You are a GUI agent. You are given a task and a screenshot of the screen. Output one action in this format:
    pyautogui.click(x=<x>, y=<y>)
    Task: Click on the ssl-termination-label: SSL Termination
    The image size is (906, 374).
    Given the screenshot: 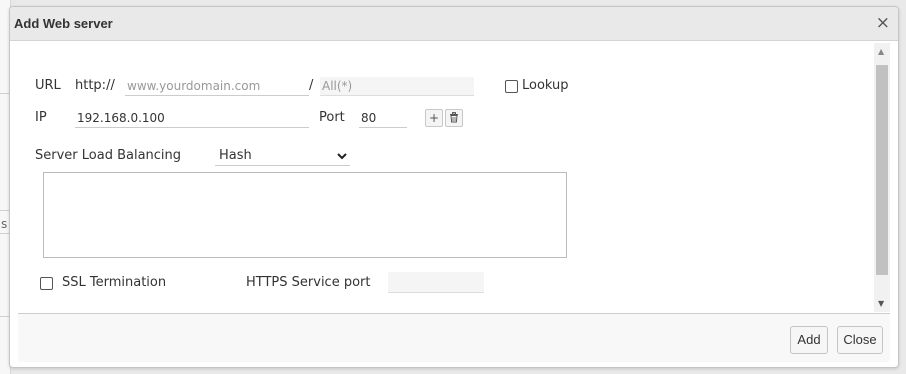 What is the action you would take?
    pyautogui.click(x=114, y=282)
    